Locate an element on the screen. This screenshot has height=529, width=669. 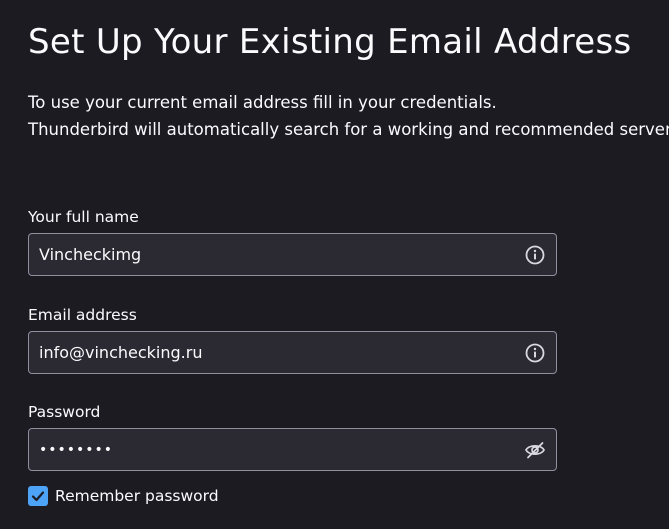
password-field: •••••••• is located at coordinates (292, 449).